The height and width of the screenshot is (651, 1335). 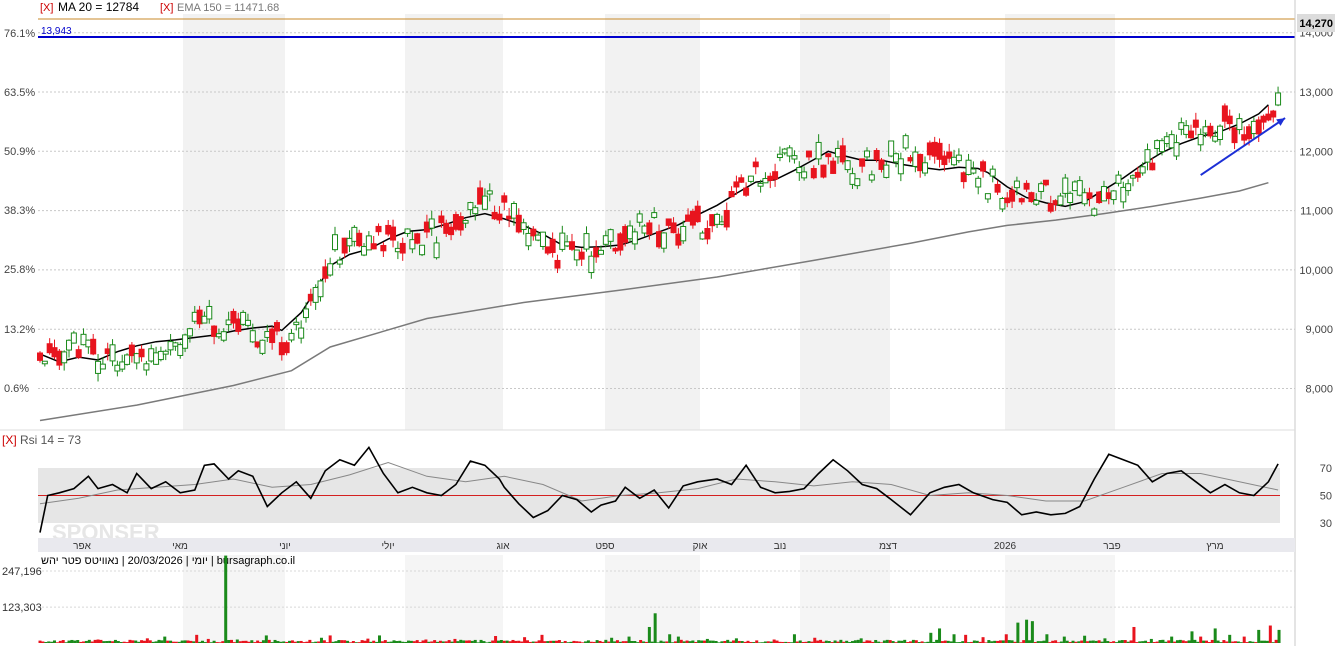 I want to click on month-label: דצמ, so click(x=888, y=546).